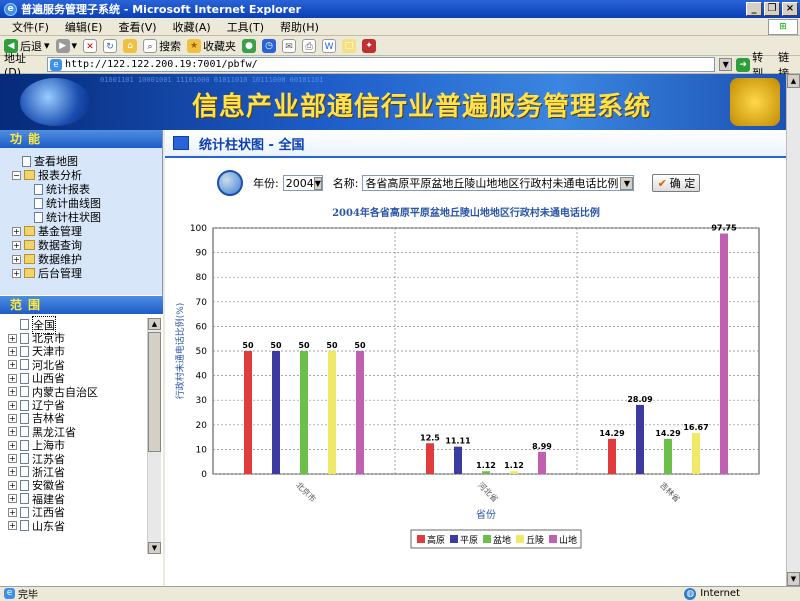 This screenshot has height=601, width=800. I want to click on minimize-button: _, so click(754, 9).